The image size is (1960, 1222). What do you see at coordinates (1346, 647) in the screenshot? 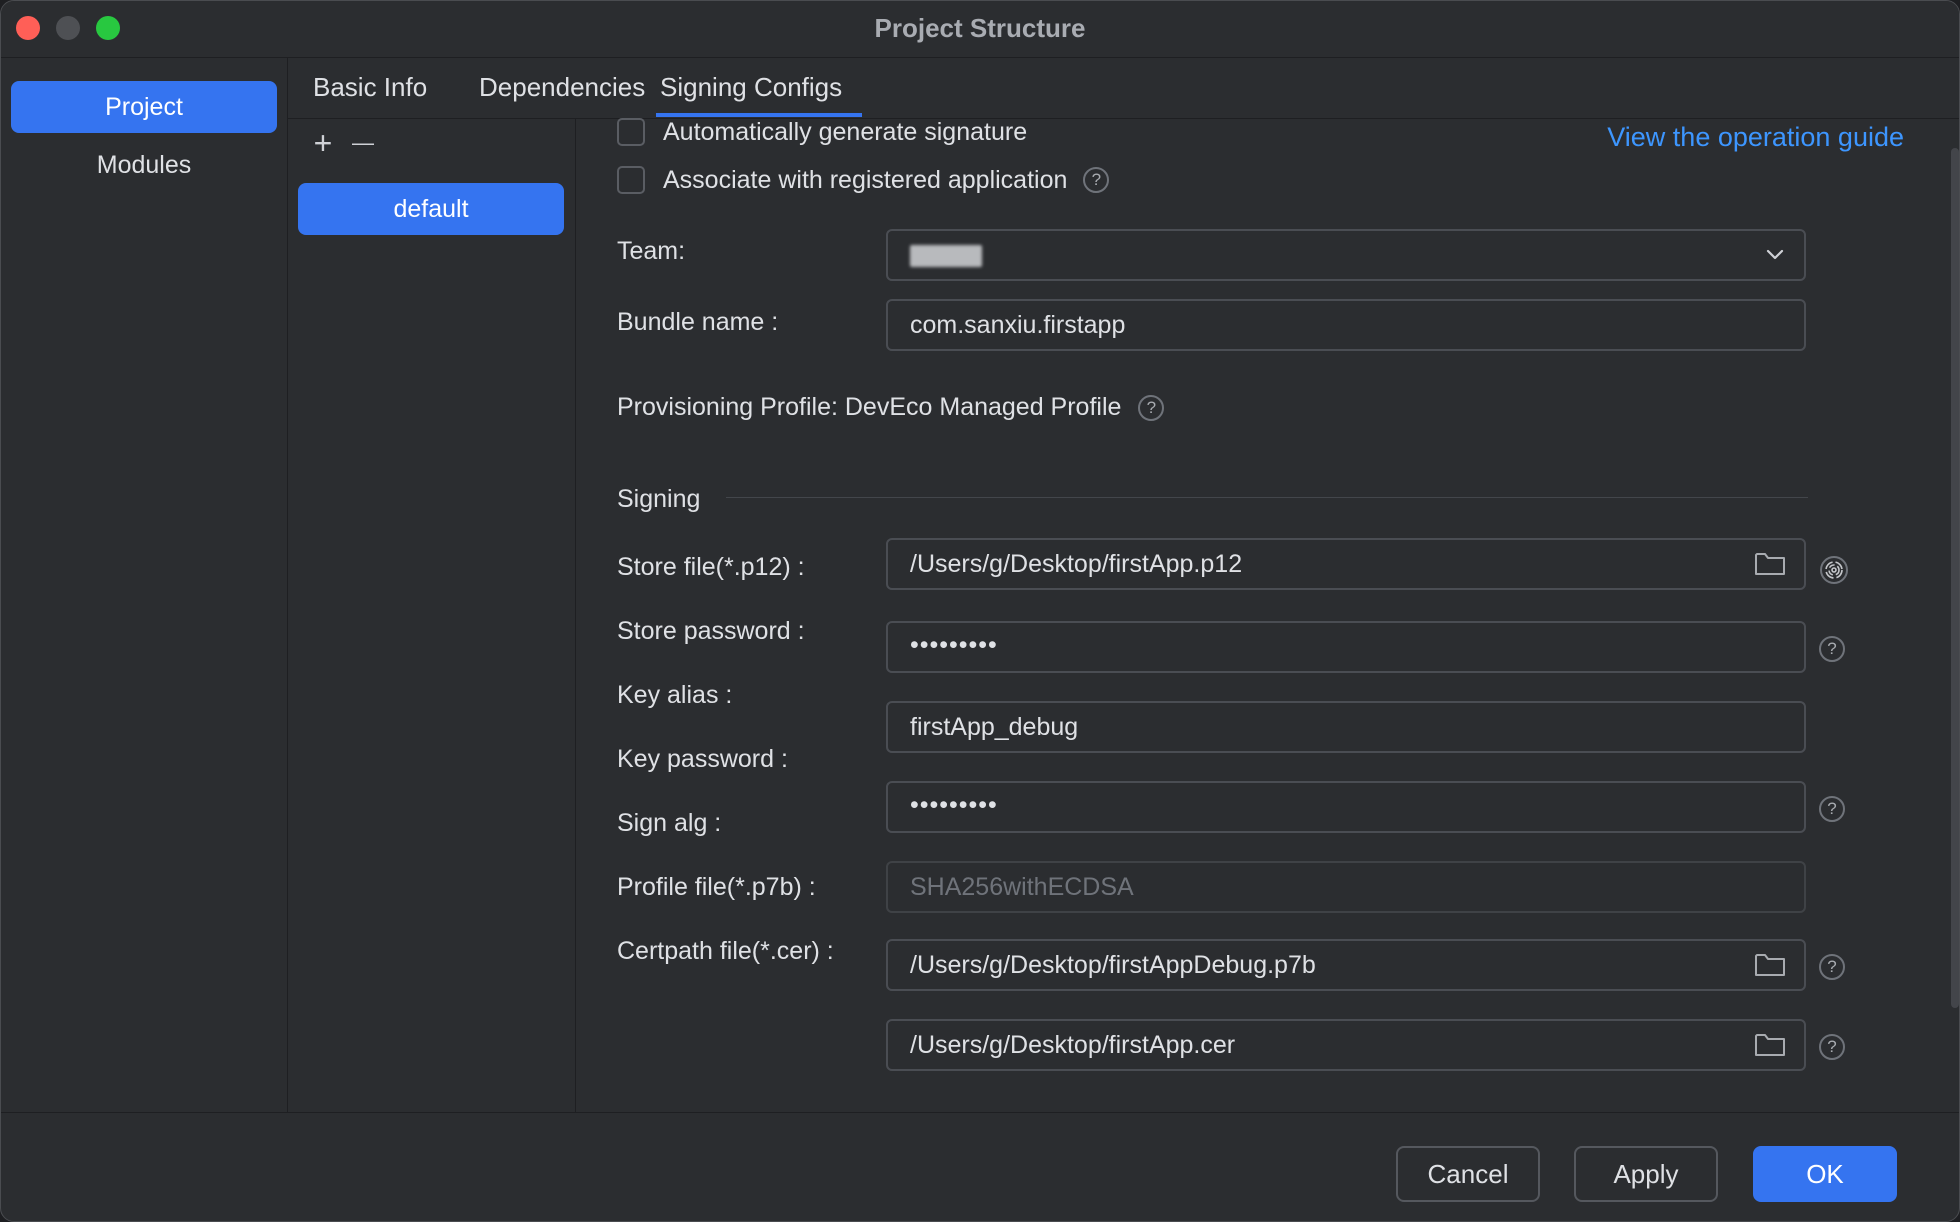
I see `store-password-field: •••••••••` at bounding box center [1346, 647].